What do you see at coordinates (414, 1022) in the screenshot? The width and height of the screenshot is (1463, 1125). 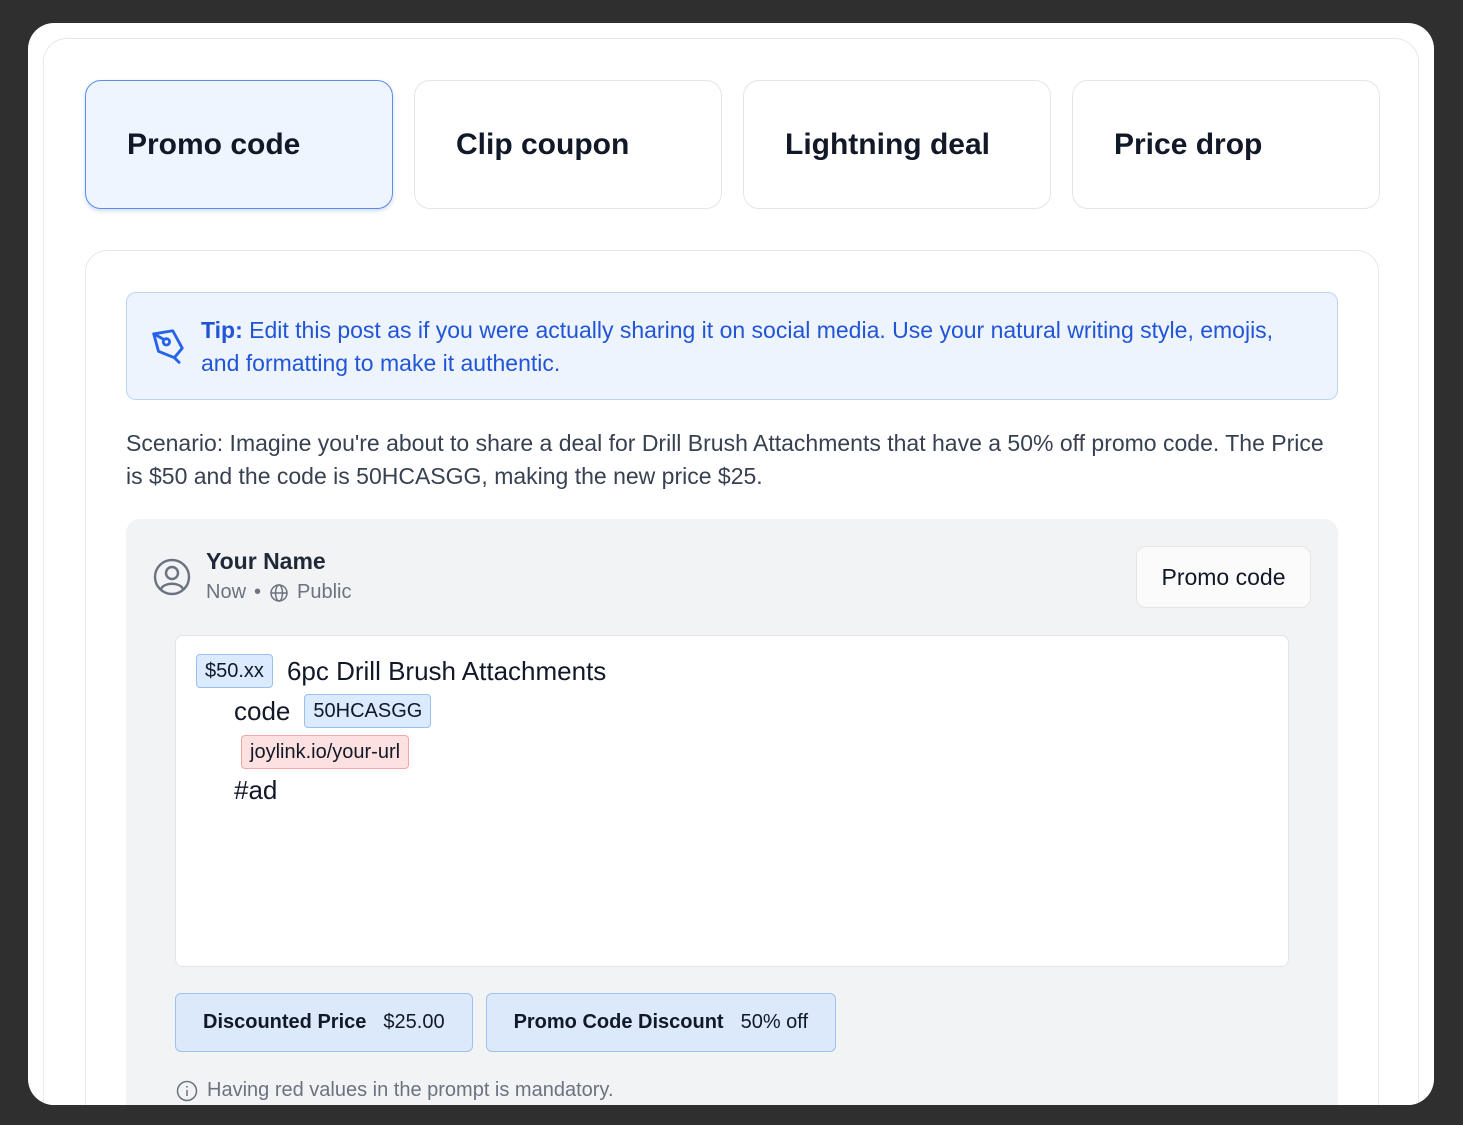 I see `discounted-price-value: $25.00` at bounding box center [414, 1022].